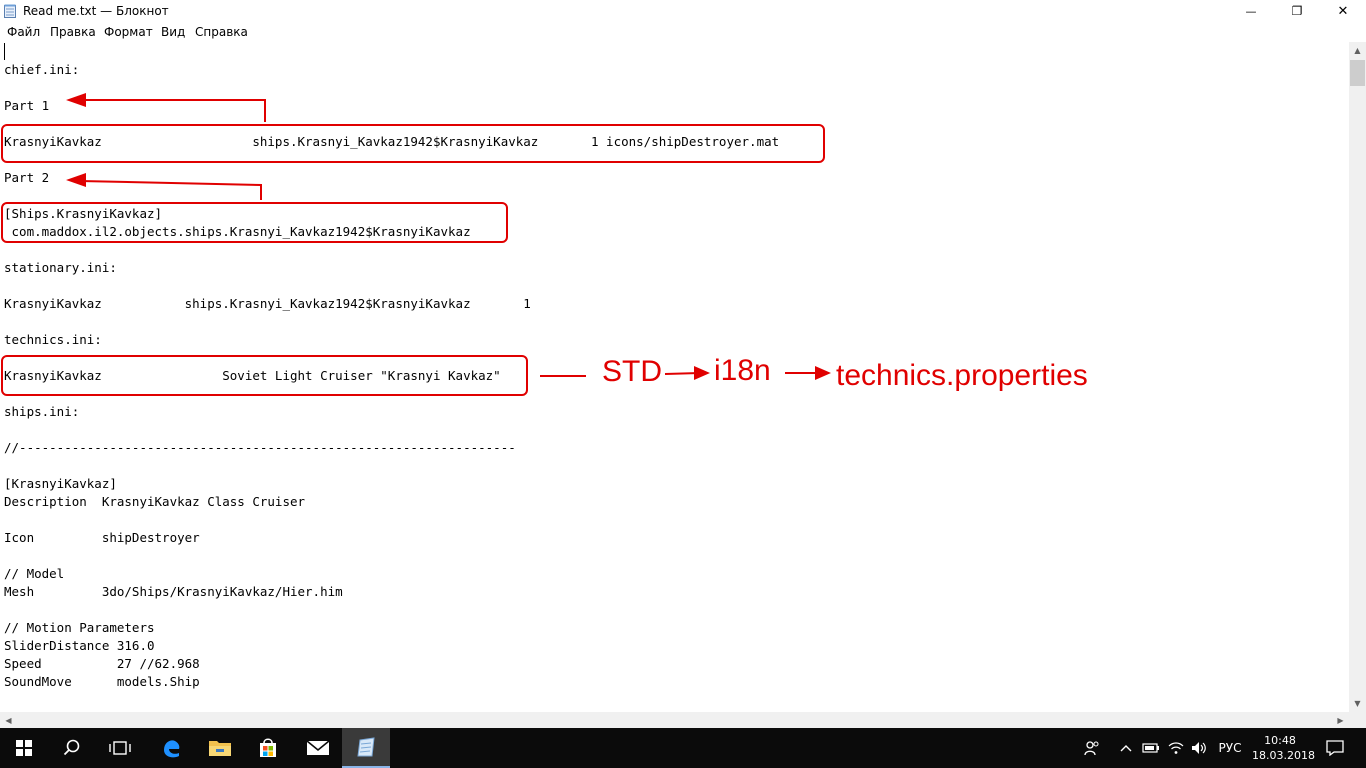 The image size is (1366, 768). I want to click on text-line: Mesh 3do/Ships/KrasnyiKavkaz/Hier.him, so click(173, 591).